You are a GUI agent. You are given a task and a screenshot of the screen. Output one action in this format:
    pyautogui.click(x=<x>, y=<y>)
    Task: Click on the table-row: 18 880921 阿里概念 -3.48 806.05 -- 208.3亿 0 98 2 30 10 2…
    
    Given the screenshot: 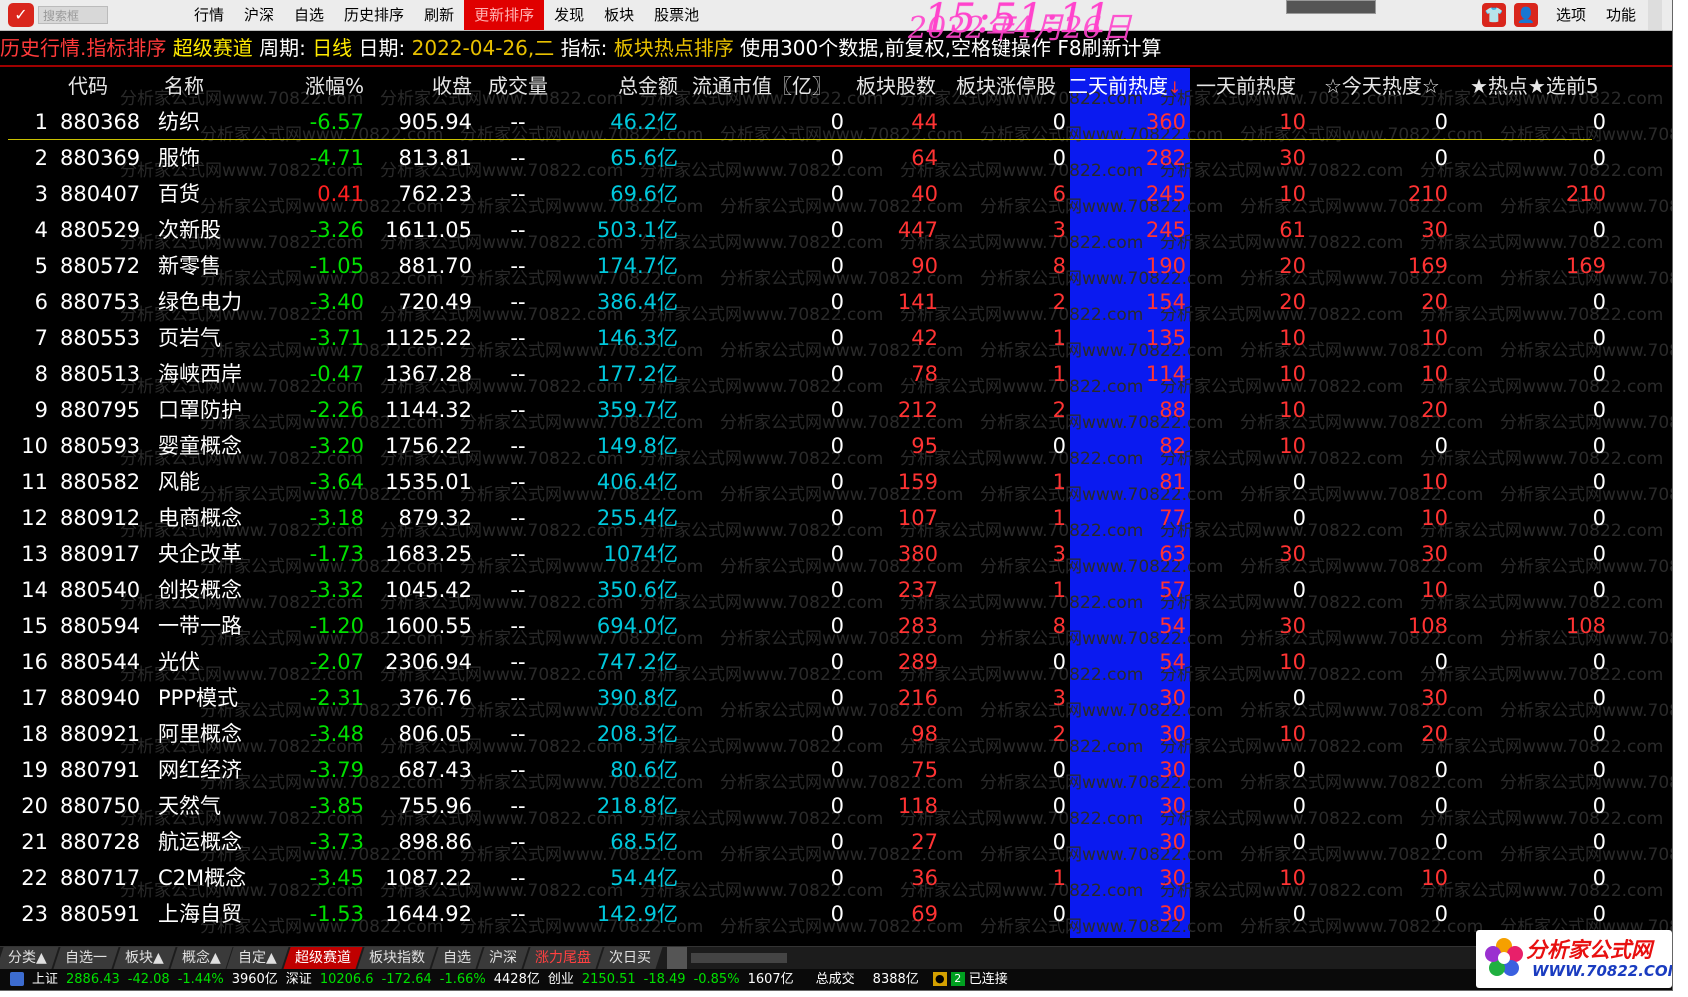 What is the action you would take?
    pyautogui.click(x=836, y=734)
    